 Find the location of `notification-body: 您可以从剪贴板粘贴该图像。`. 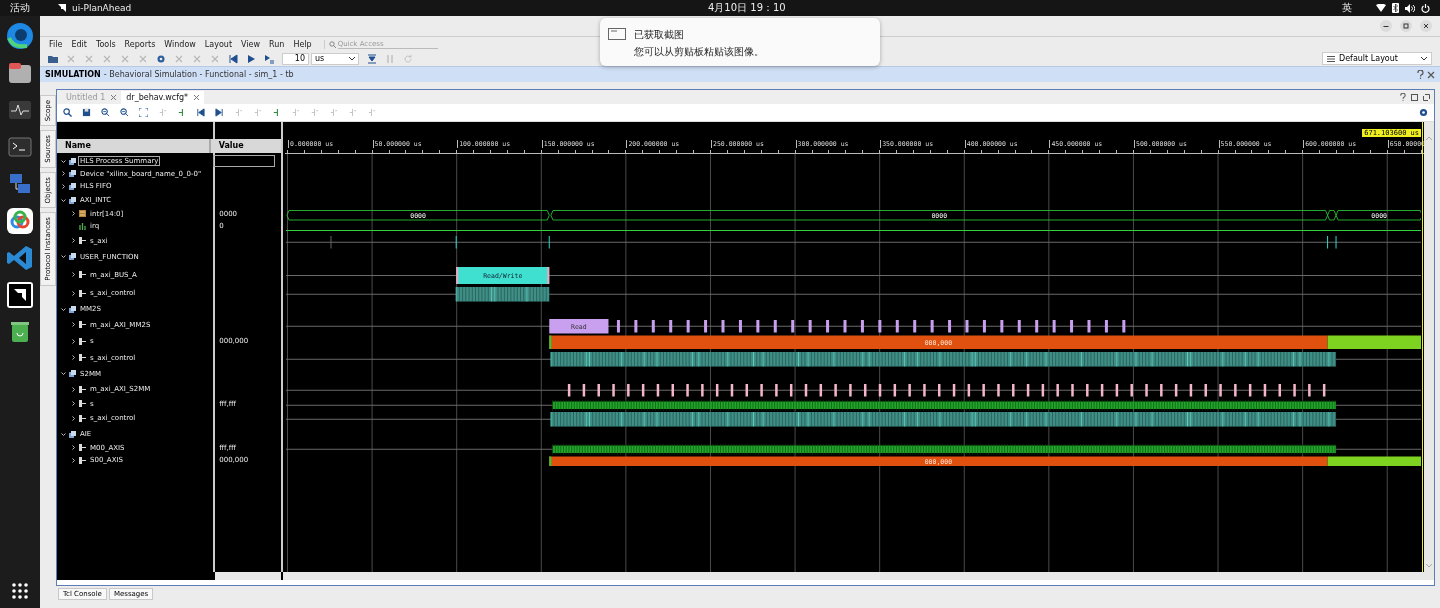

notification-body: 您可以从剪贴板粘贴该图像。 is located at coordinates (699, 52).